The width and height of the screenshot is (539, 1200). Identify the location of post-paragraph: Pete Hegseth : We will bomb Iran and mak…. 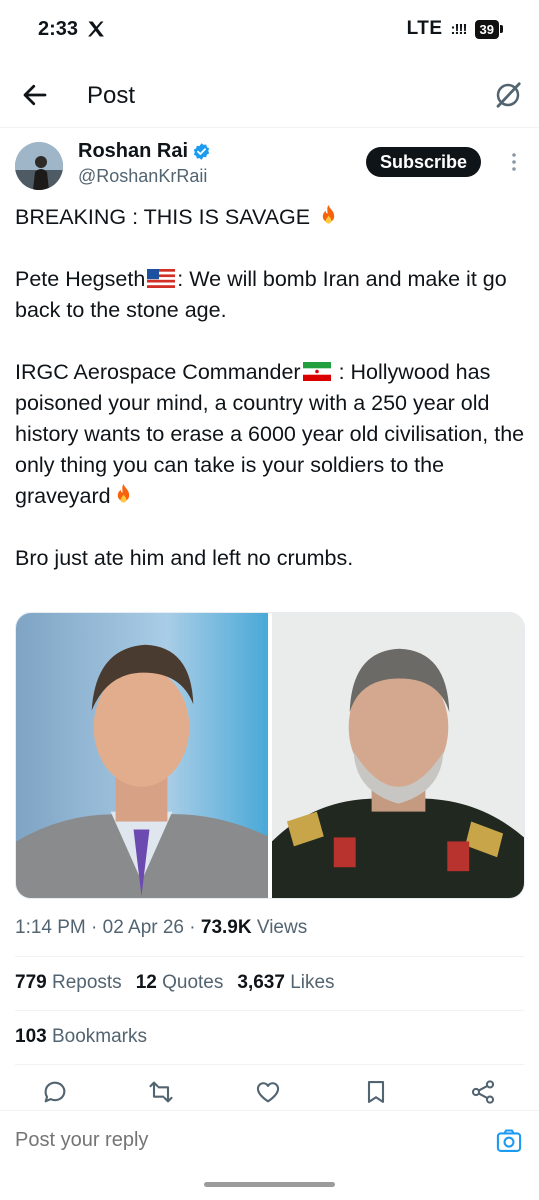
(272, 295).